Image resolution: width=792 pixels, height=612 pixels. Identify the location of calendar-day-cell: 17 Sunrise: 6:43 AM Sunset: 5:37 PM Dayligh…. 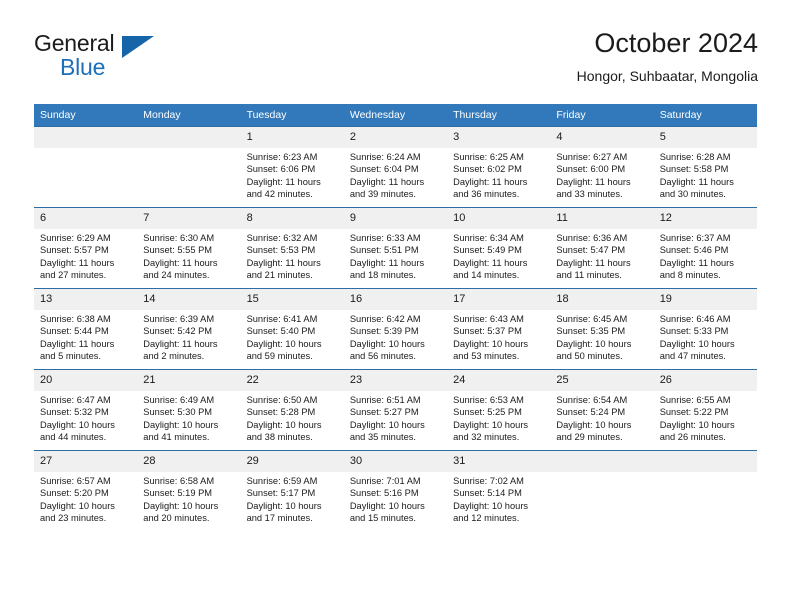
(499, 329).